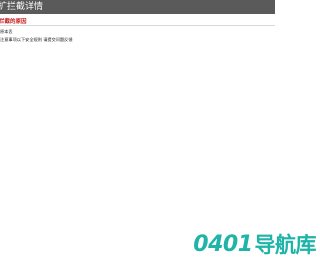 This screenshot has height=265, width=320. I want to click on watermark-logo: 0401 导航库, so click(254, 245).